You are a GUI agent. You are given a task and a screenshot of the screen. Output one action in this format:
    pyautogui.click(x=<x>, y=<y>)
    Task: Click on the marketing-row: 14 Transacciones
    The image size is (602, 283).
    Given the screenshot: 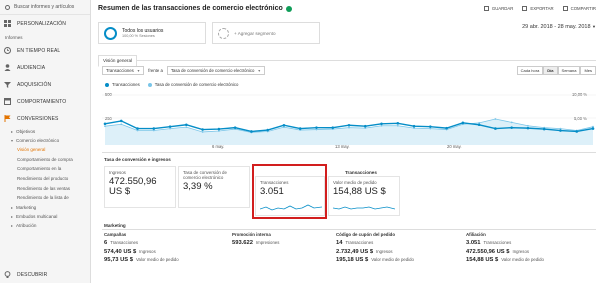 What is the action you would take?
    pyautogui.click(x=375, y=243)
    